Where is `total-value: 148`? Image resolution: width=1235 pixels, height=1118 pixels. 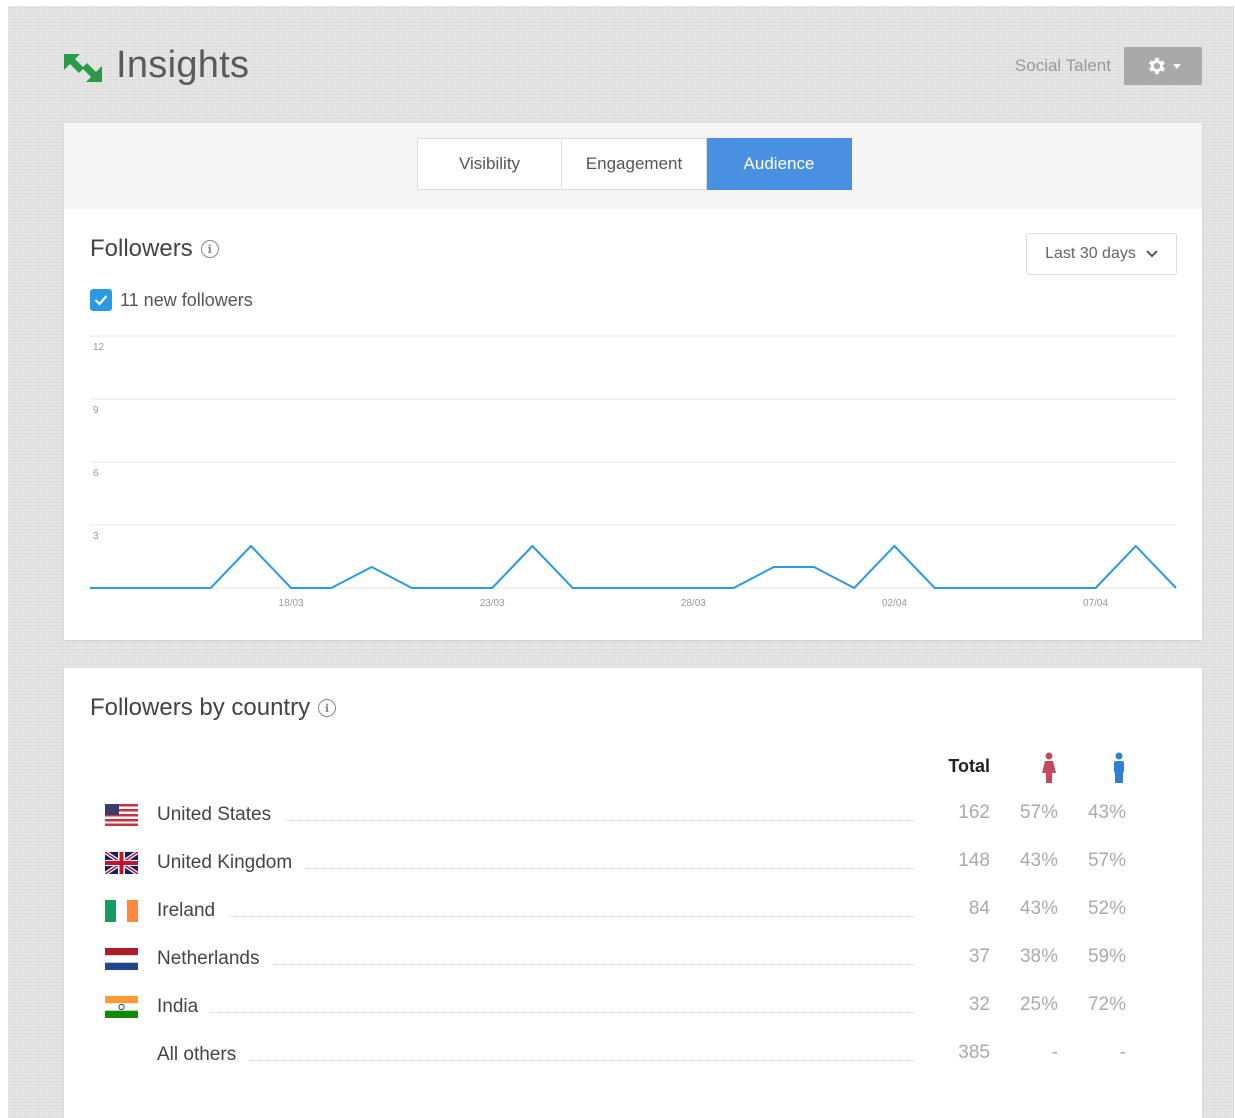 total-value: 148 is located at coordinates (974, 860).